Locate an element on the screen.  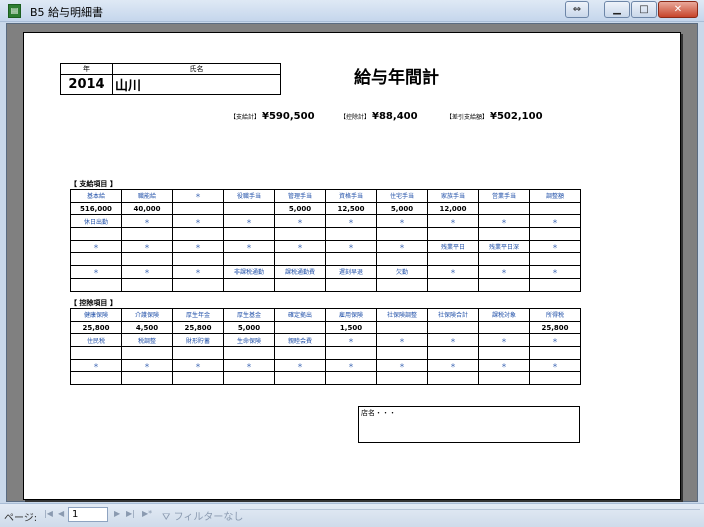
table-cell: 職能給 is located at coordinates (147, 196).